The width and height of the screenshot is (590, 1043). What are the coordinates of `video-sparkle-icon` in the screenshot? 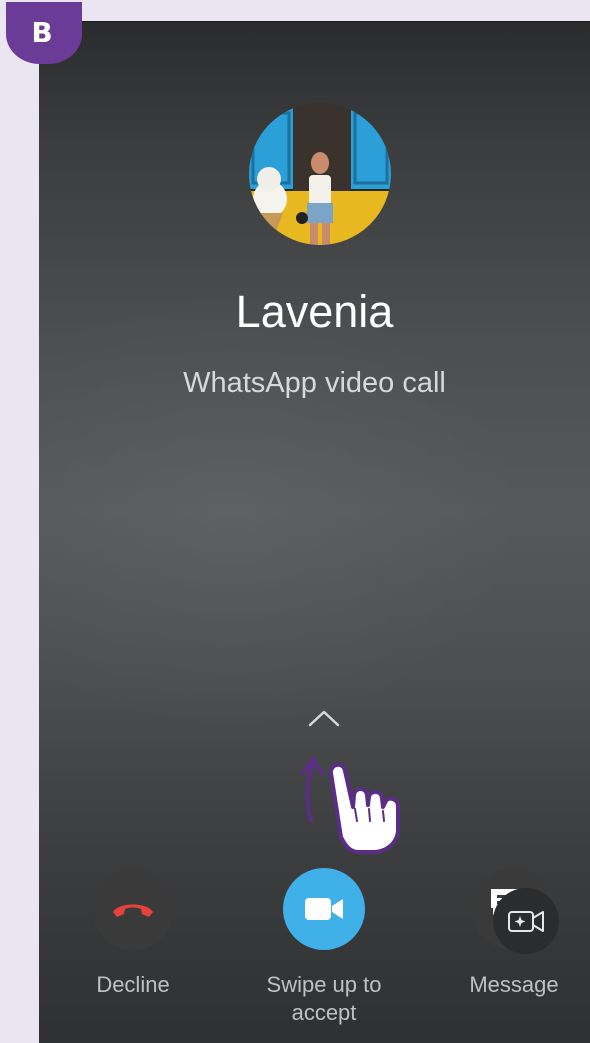 It's located at (526, 921).